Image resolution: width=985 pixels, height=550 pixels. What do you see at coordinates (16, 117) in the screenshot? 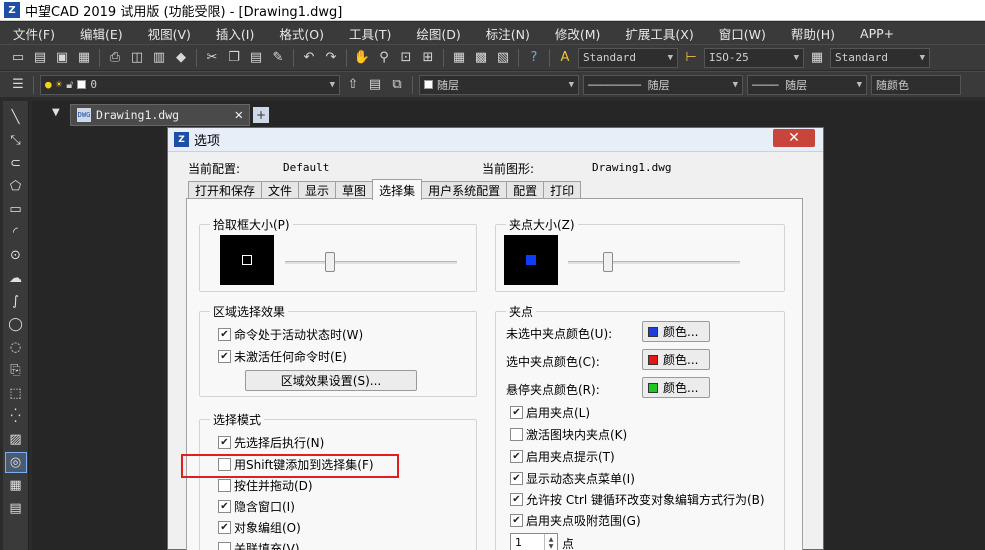
I see `line-icon: ╲` at bounding box center [16, 117].